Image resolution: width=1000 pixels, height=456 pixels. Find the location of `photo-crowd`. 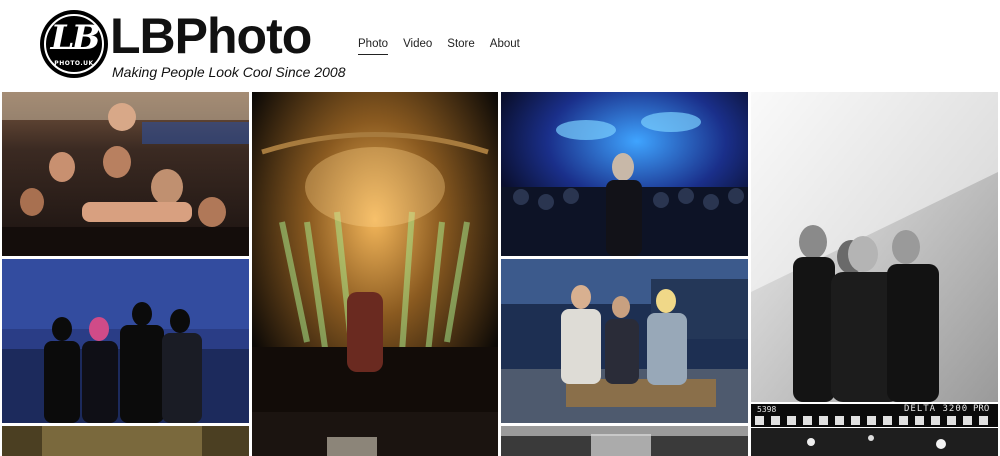

photo-crowd is located at coordinates (125, 174).